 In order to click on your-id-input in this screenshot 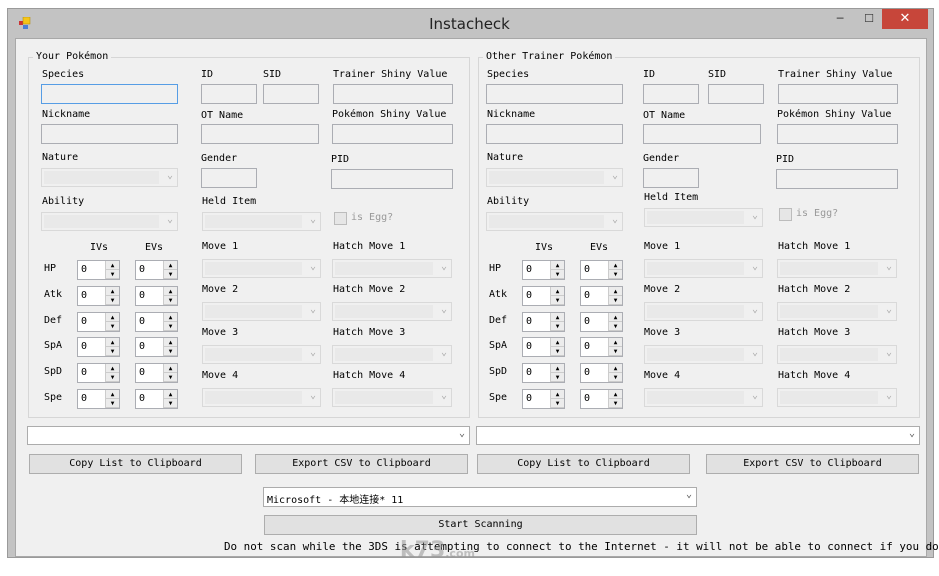, I will do `click(229, 94)`.